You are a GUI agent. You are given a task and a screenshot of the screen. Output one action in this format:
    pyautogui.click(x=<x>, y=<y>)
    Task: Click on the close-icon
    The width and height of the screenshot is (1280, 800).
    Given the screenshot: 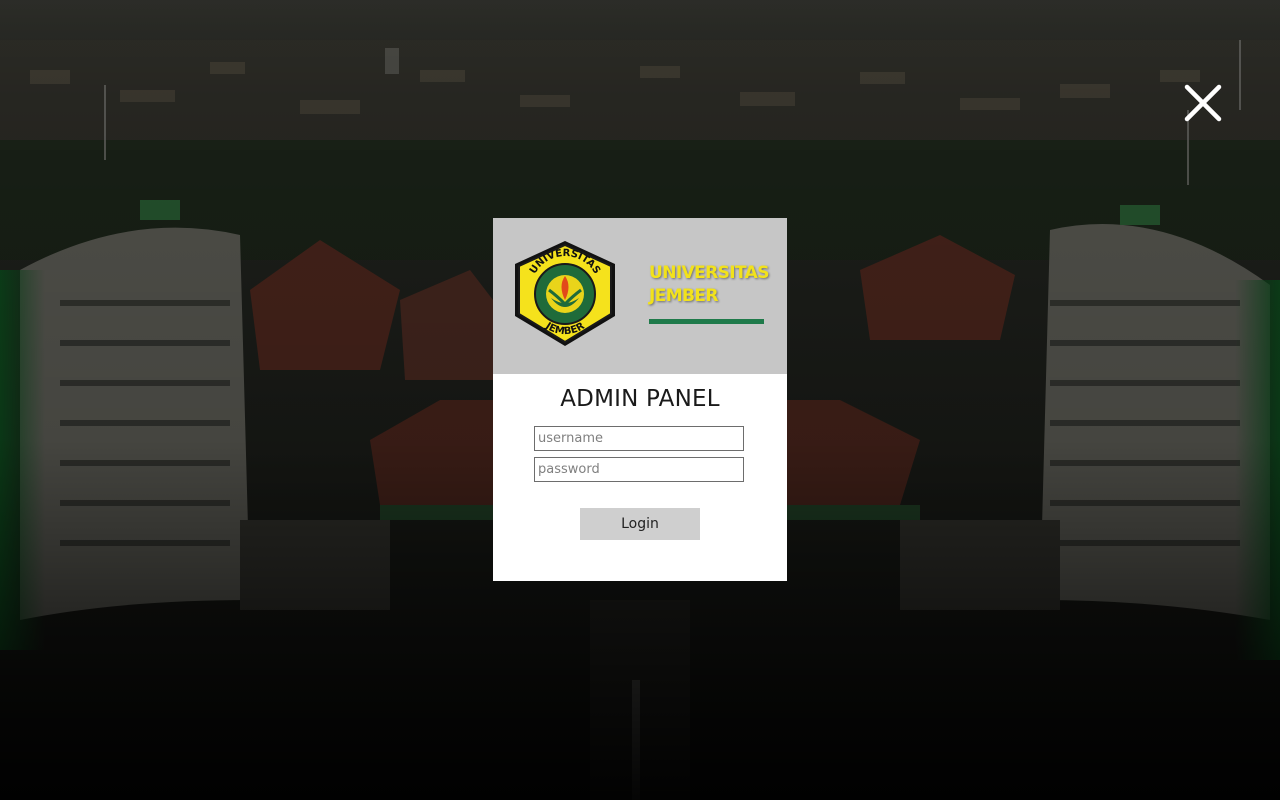 What is the action you would take?
    pyautogui.click(x=1203, y=103)
    